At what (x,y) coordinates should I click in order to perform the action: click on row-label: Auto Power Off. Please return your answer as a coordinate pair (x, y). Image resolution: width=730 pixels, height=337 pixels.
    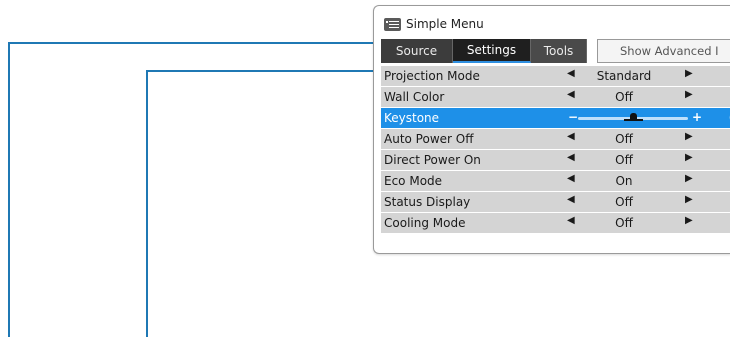
    Looking at the image, I should click on (429, 139).